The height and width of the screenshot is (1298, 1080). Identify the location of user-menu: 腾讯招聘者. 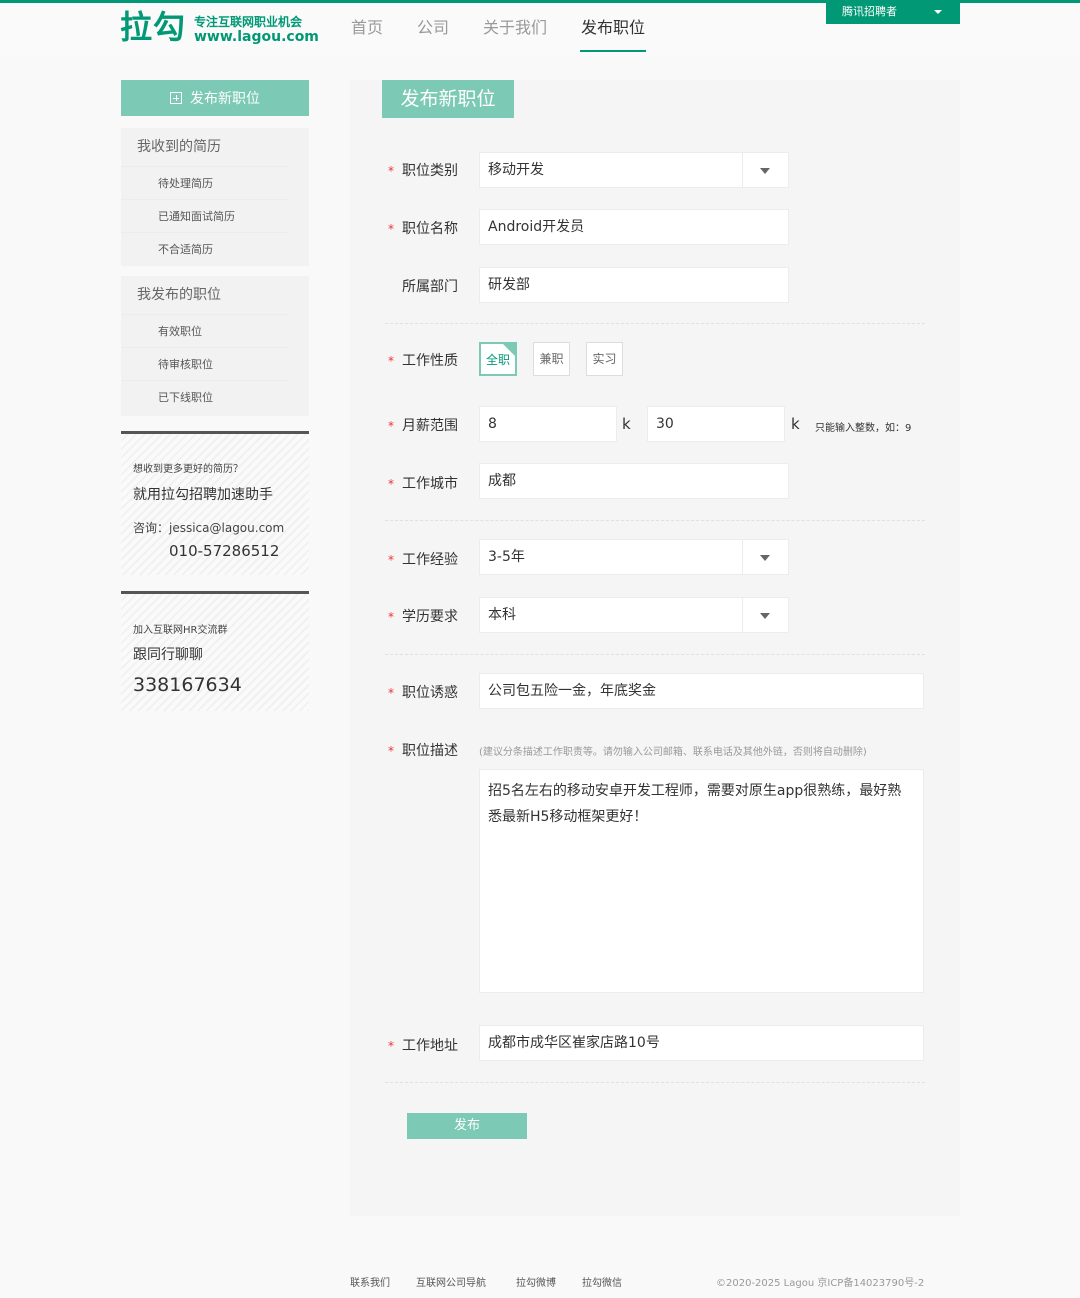
(893, 12).